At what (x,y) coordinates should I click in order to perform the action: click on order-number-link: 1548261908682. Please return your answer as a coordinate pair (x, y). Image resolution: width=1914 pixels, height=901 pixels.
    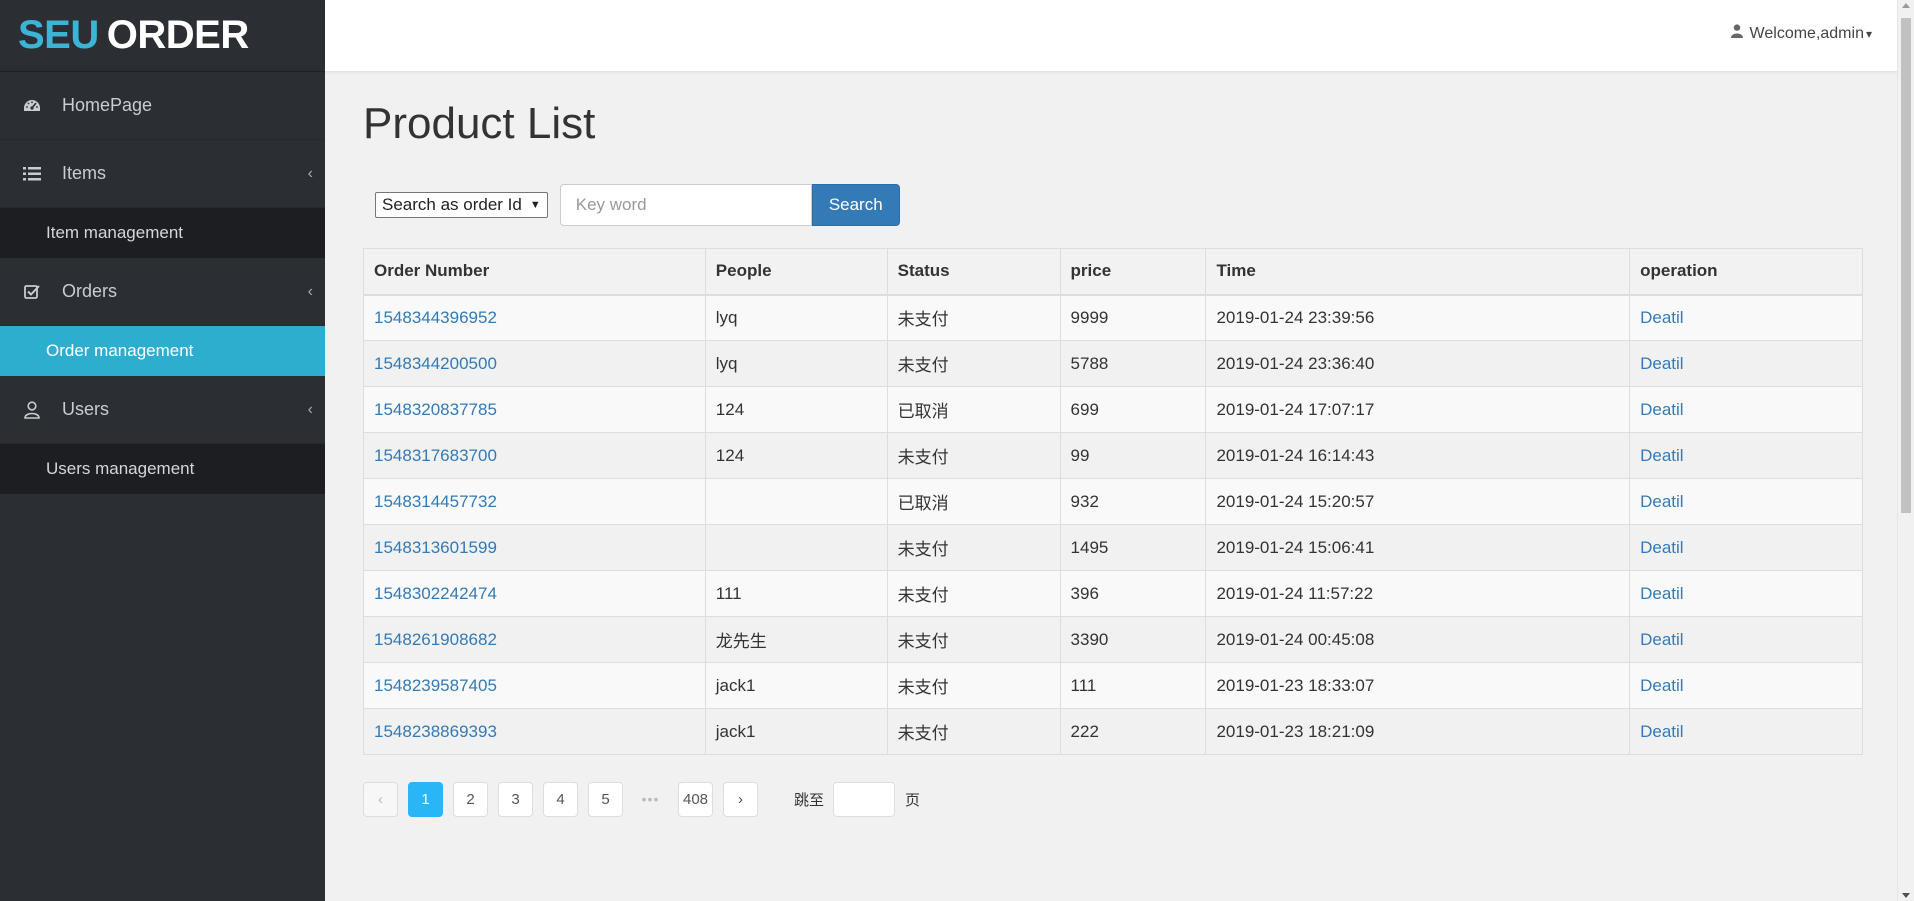
    Looking at the image, I should click on (435, 639).